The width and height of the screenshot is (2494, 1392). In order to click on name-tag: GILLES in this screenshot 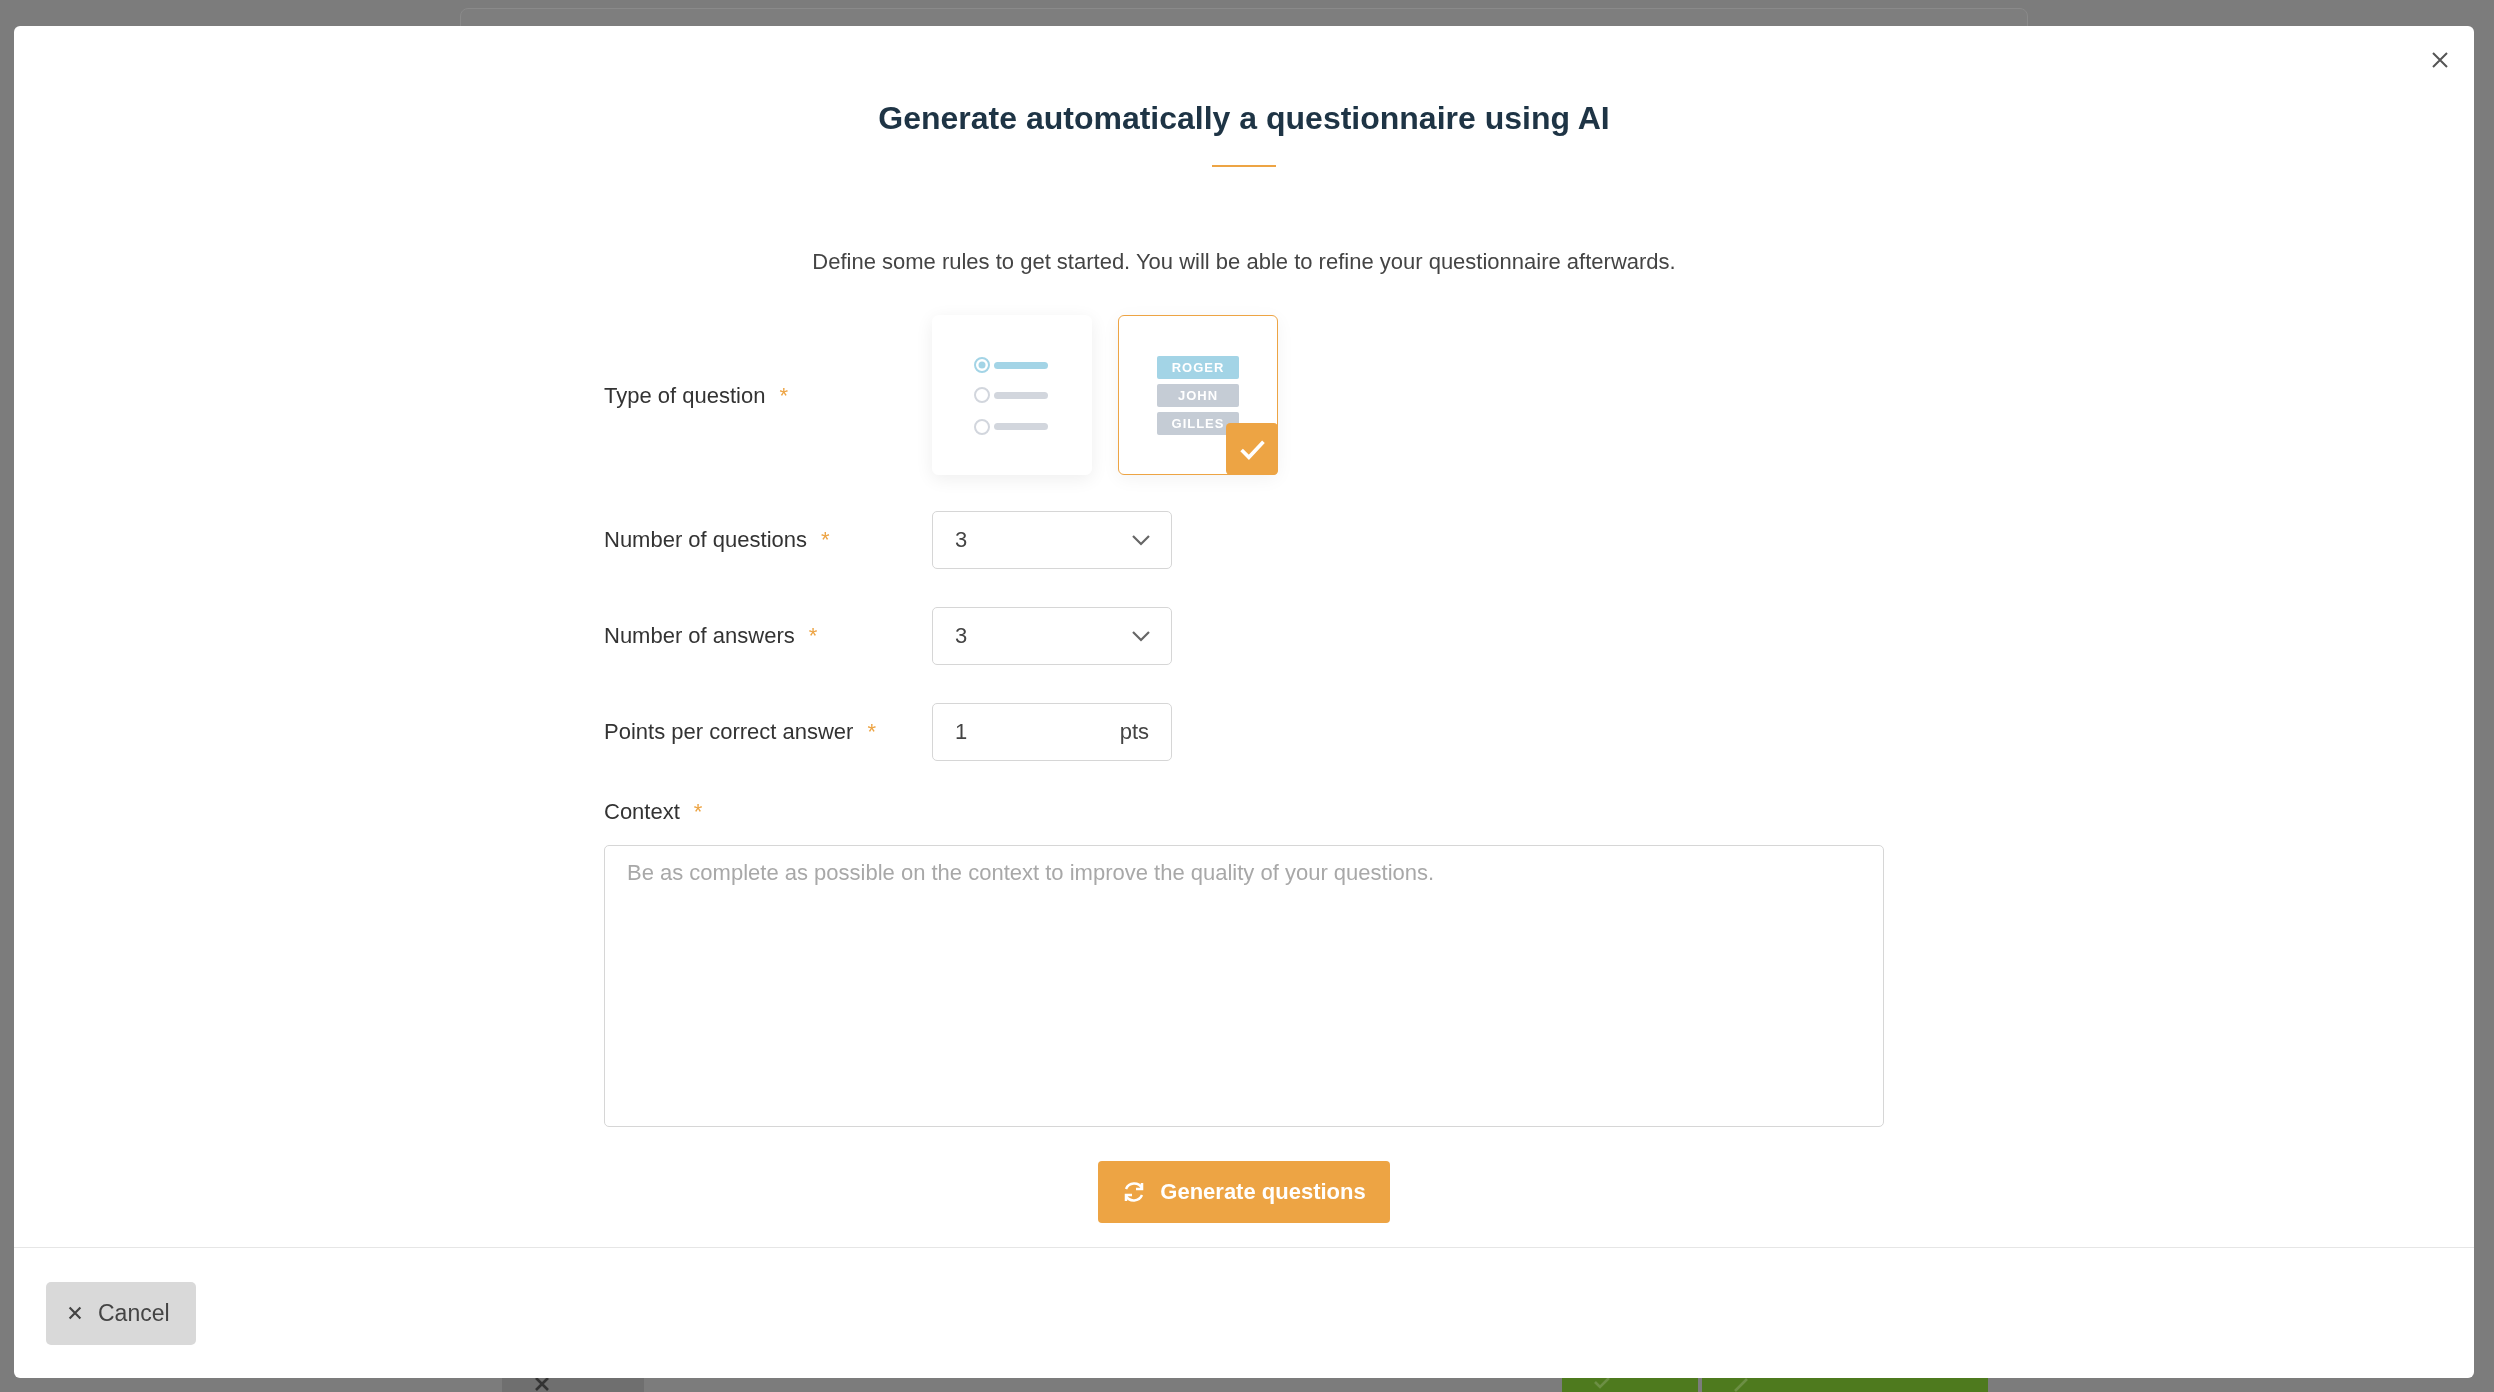, I will do `click(1198, 423)`.